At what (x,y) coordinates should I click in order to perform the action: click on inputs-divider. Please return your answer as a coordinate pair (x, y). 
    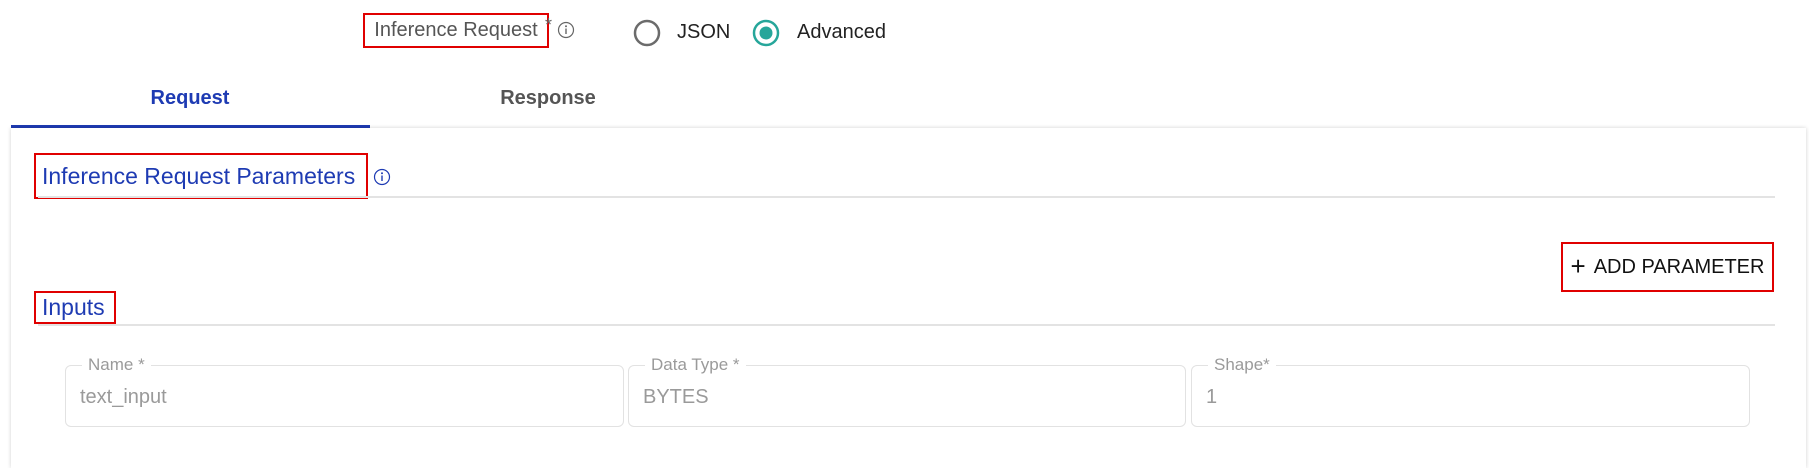
    Looking at the image, I should click on (906, 325).